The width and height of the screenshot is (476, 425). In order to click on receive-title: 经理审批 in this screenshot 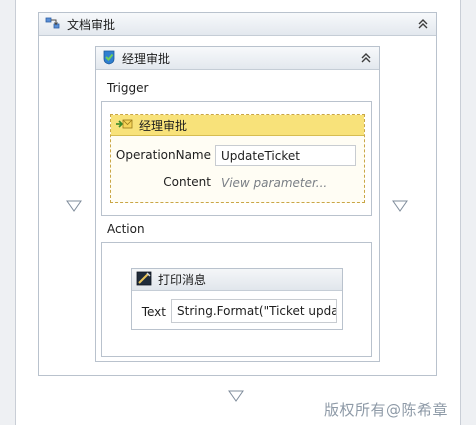, I will do `click(163, 125)`.